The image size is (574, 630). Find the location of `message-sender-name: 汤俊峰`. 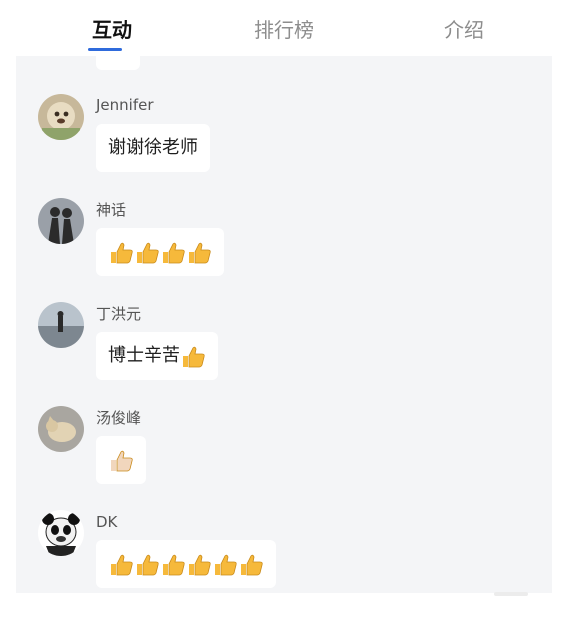

message-sender-name: 汤俊峰 is located at coordinates (119, 418).